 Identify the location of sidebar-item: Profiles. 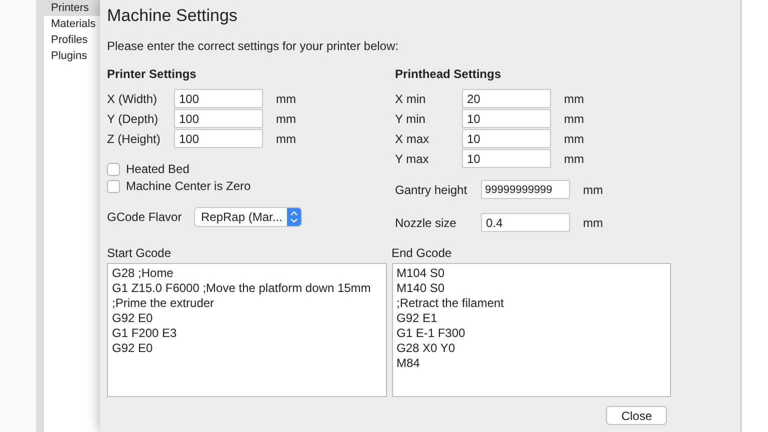
(72, 40).